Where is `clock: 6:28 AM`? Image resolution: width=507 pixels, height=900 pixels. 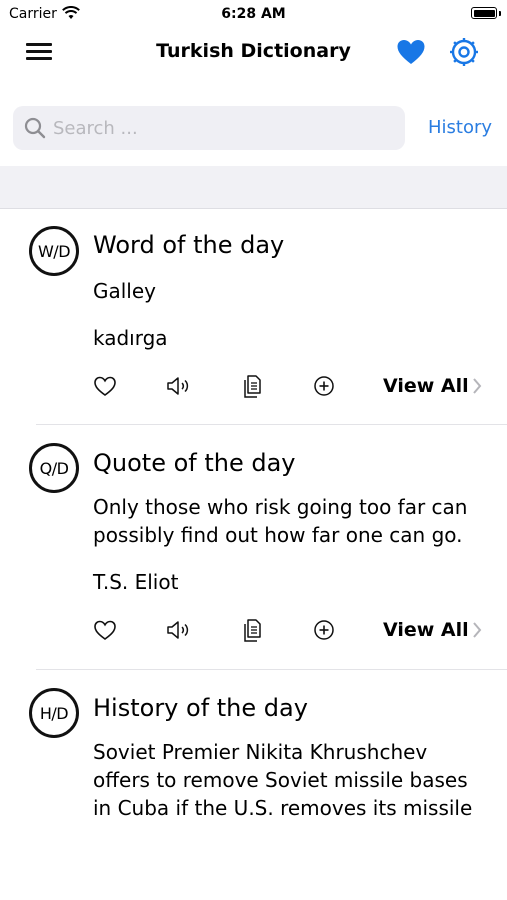 clock: 6:28 AM is located at coordinates (253, 14).